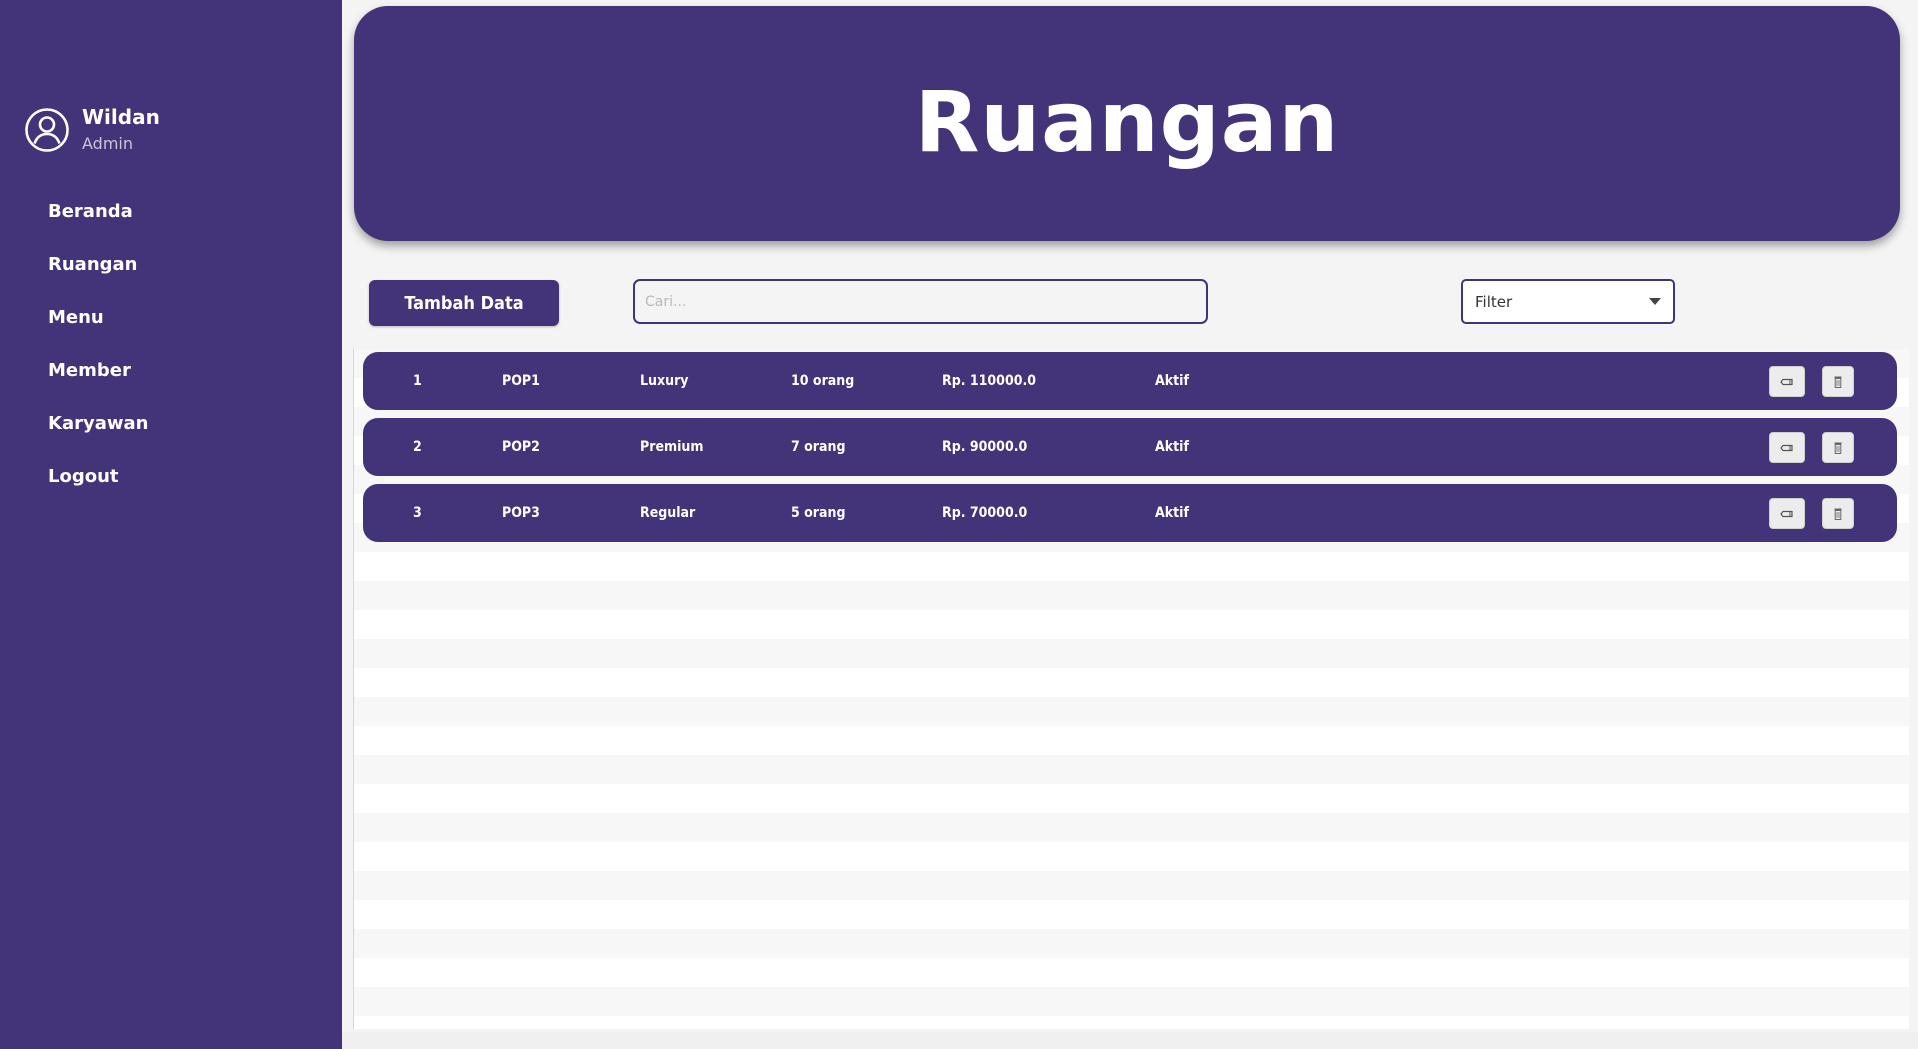  Describe the element at coordinates (521, 513) in the screenshot. I see `cell-code: POP3` at that location.